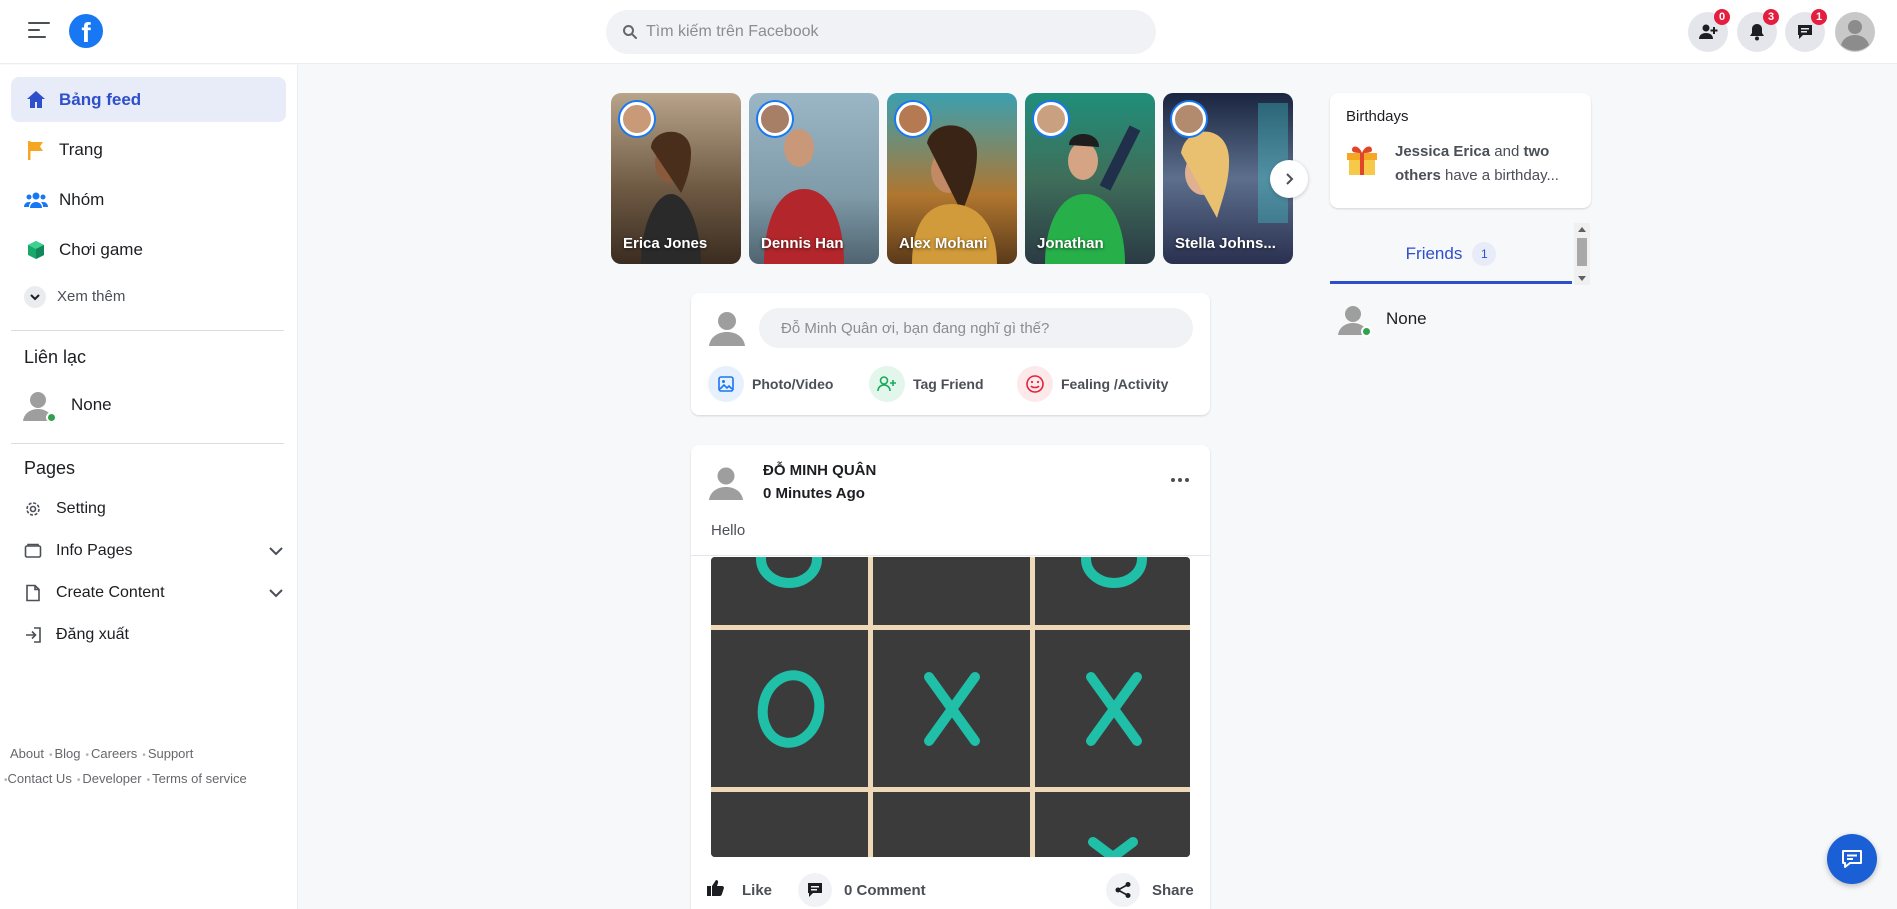 The height and width of the screenshot is (909, 1897). What do you see at coordinates (91, 296) in the screenshot?
I see `see-more-label: Xem thêm` at bounding box center [91, 296].